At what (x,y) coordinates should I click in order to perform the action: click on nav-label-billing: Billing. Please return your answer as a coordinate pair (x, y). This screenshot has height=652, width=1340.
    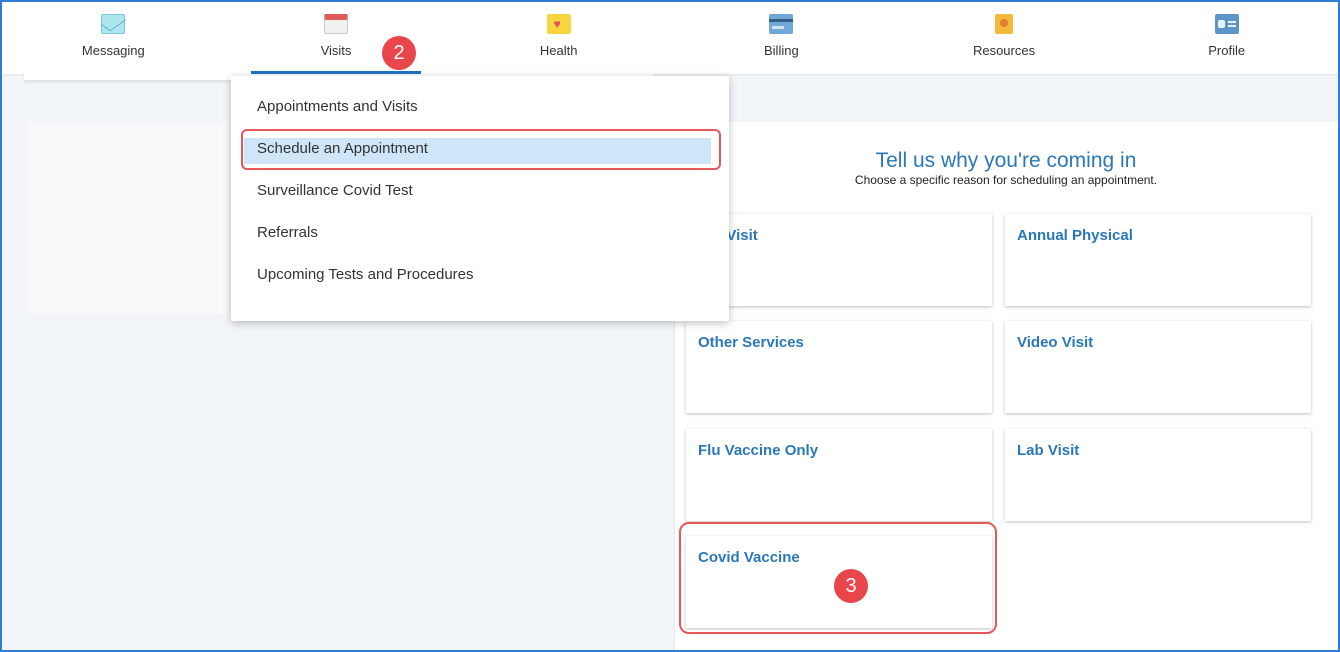
    Looking at the image, I should click on (781, 50).